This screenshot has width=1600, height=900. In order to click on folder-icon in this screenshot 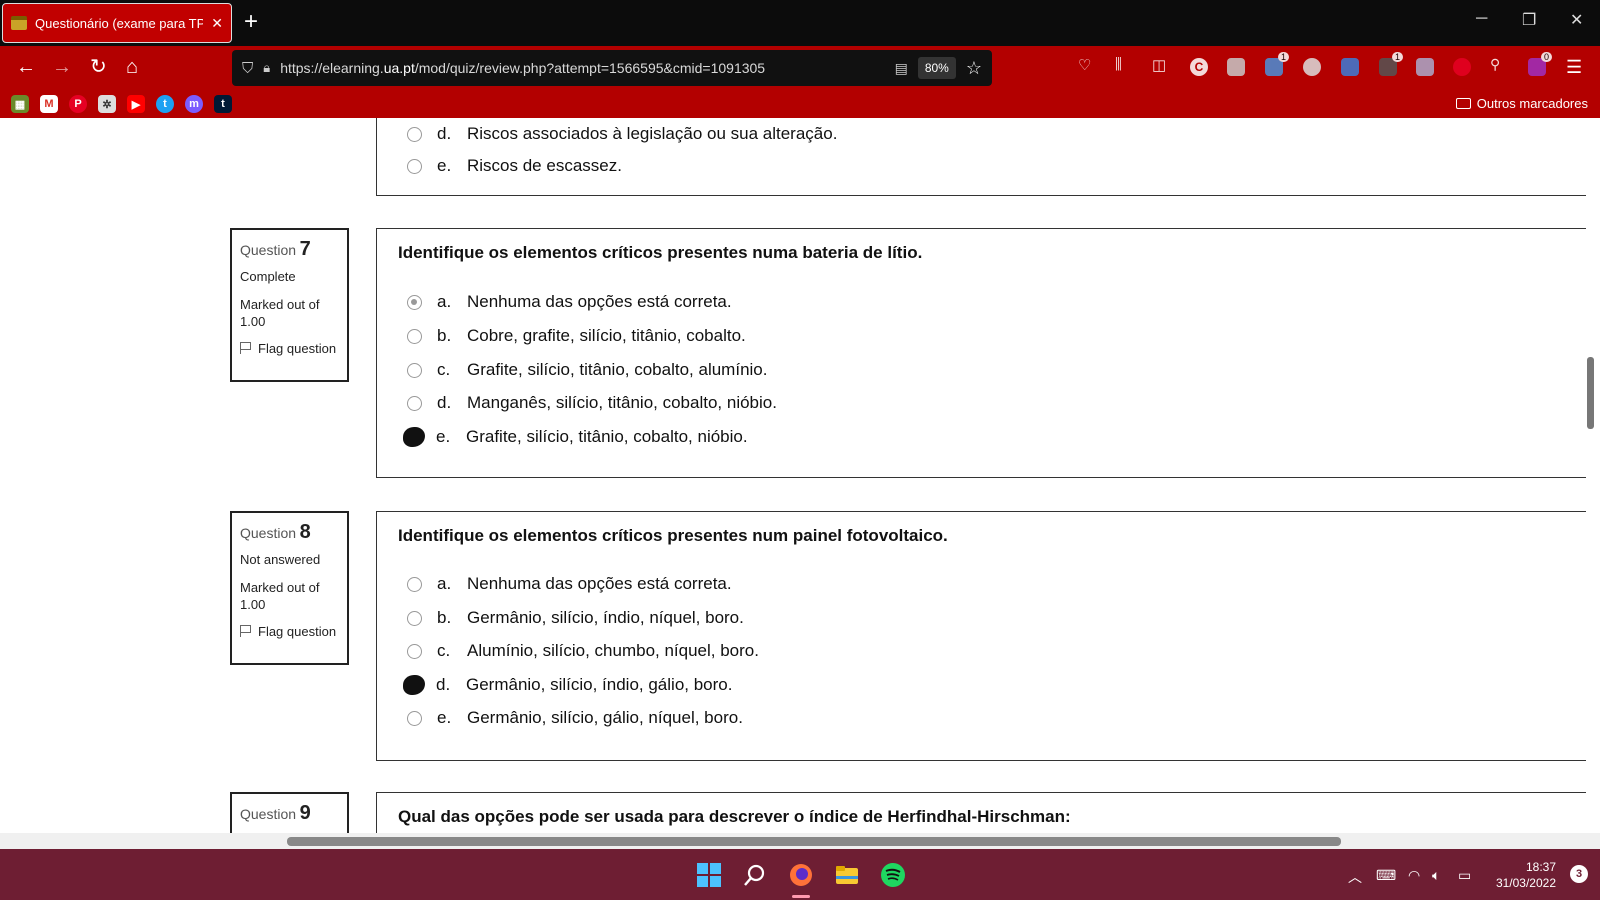, I will do `click(1463, 103)`.